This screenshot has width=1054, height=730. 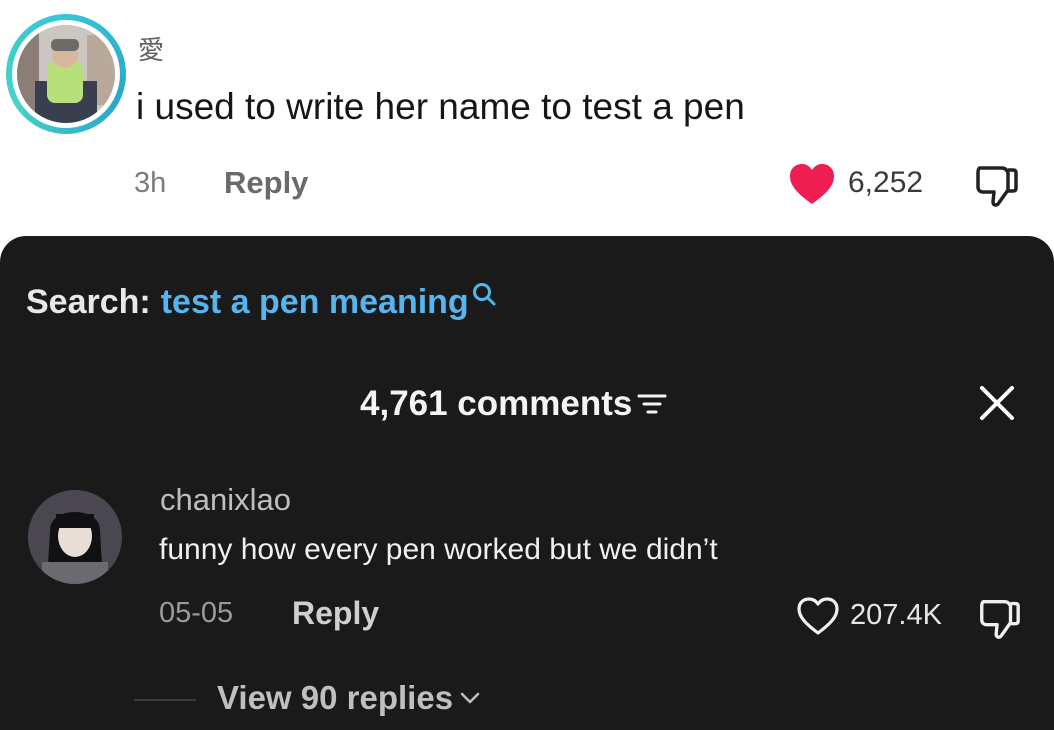 I want to click on story-ring, so click(x=66, y=74).